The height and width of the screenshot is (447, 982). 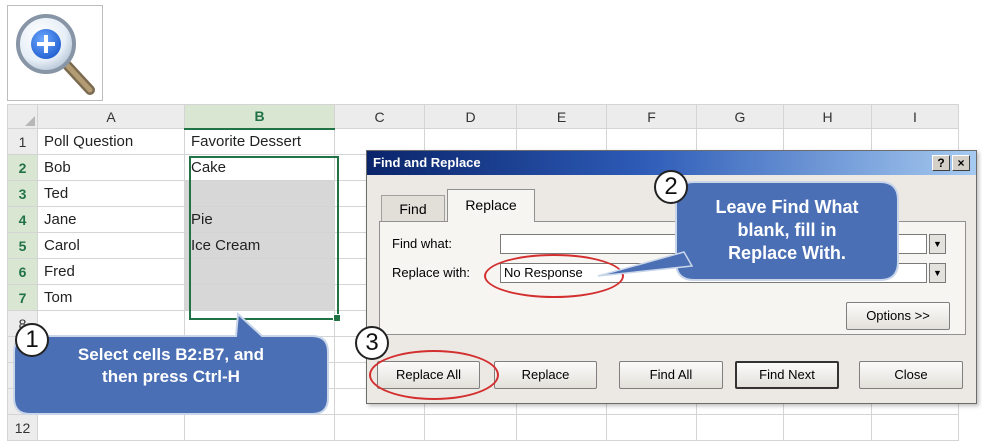 I want to click on tab-replace: Replace, so click(x=491, y=205).